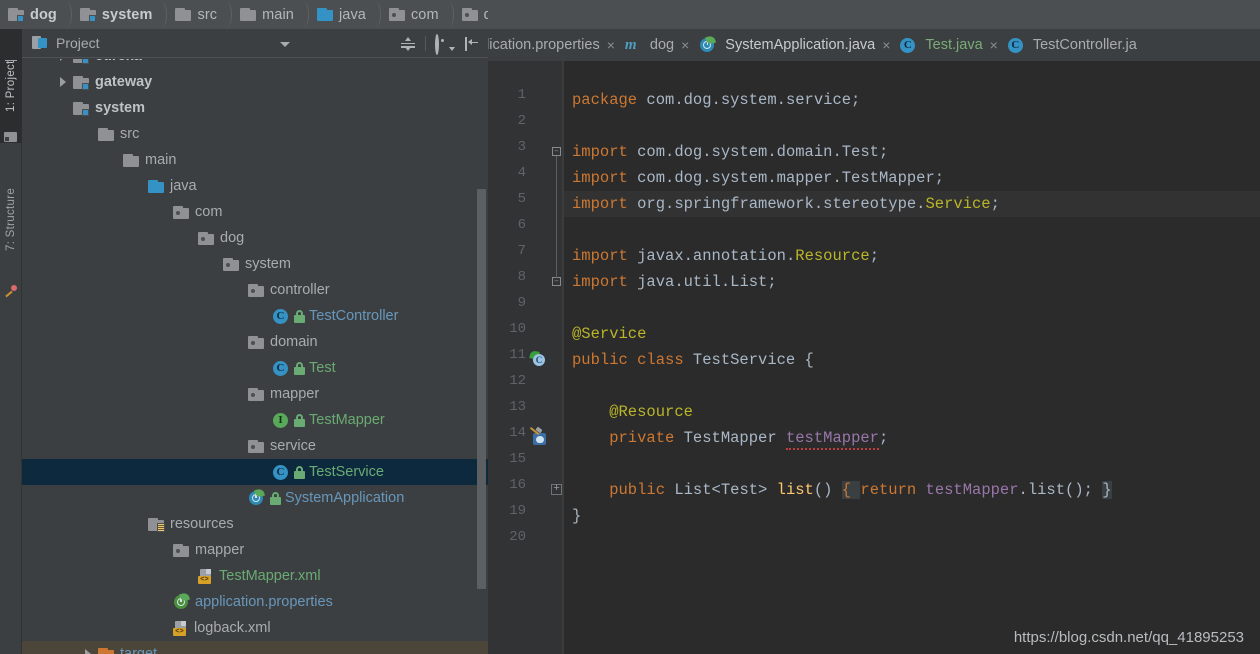 The height and width of the screenshot is (654, 1260). I want to click on tree-row-testmapper: I TestMapper, so click(255, 420).